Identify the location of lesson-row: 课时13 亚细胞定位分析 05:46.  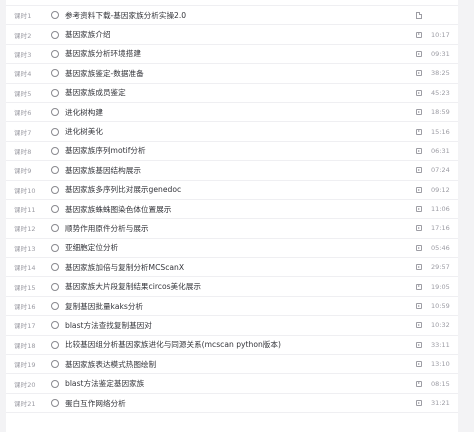
(232, 249).